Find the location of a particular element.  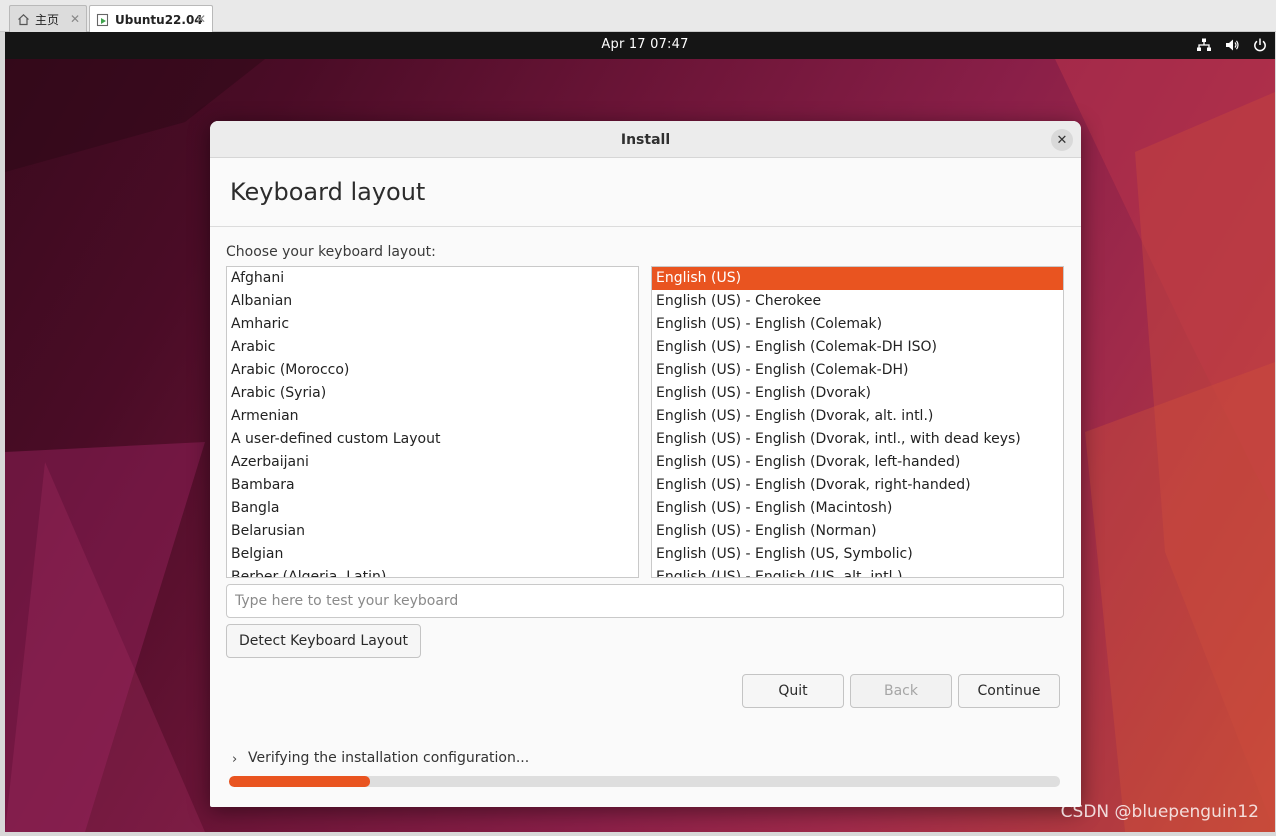

dialog-titlebar: Install ✕ is located at coordinates (645, 139).